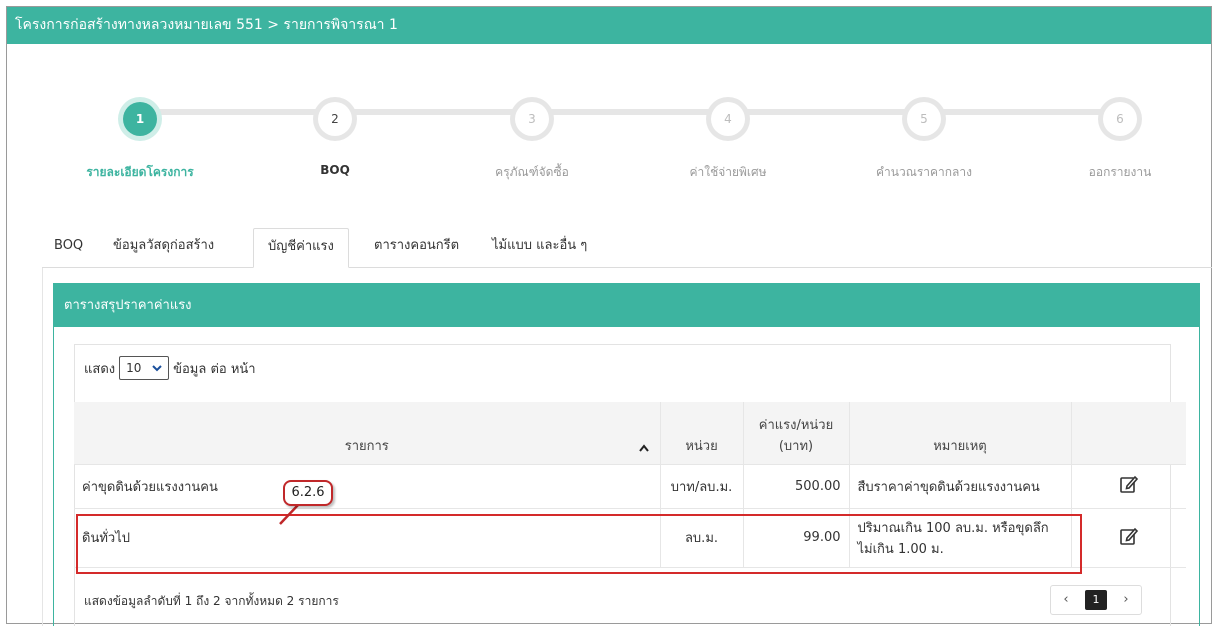 This screenshot has height=626, width=1216. I want to click on pagination-page-1: 1, so click(1096, 600).